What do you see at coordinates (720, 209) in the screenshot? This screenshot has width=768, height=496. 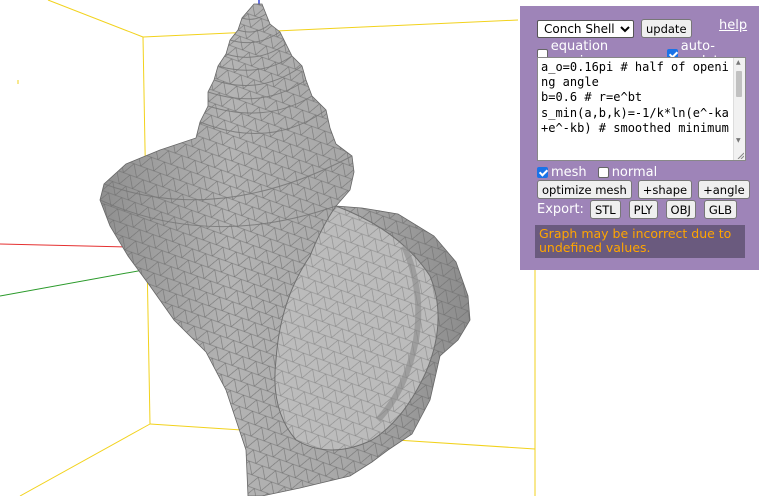 I see `export-glb-button: GLB` at bounding box center [720, 209].